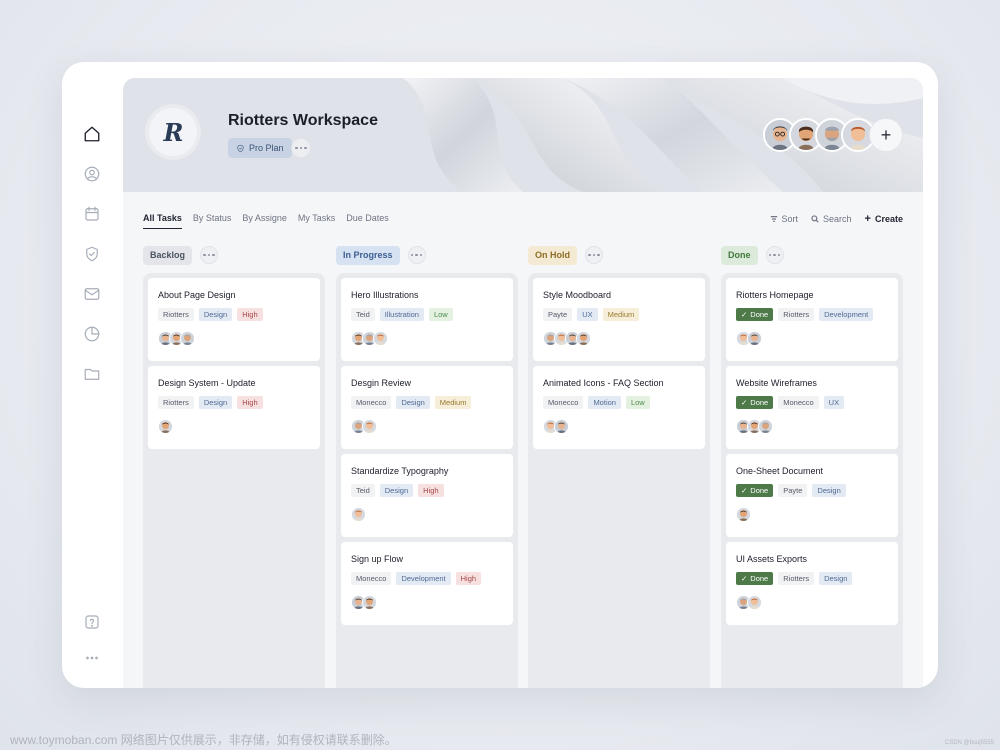 Image resolution: width=1000 pixels, height=750 pixels. I want to click on workspace-banner: R Riotters Workspace Pro Plan +, so click(523, 135).